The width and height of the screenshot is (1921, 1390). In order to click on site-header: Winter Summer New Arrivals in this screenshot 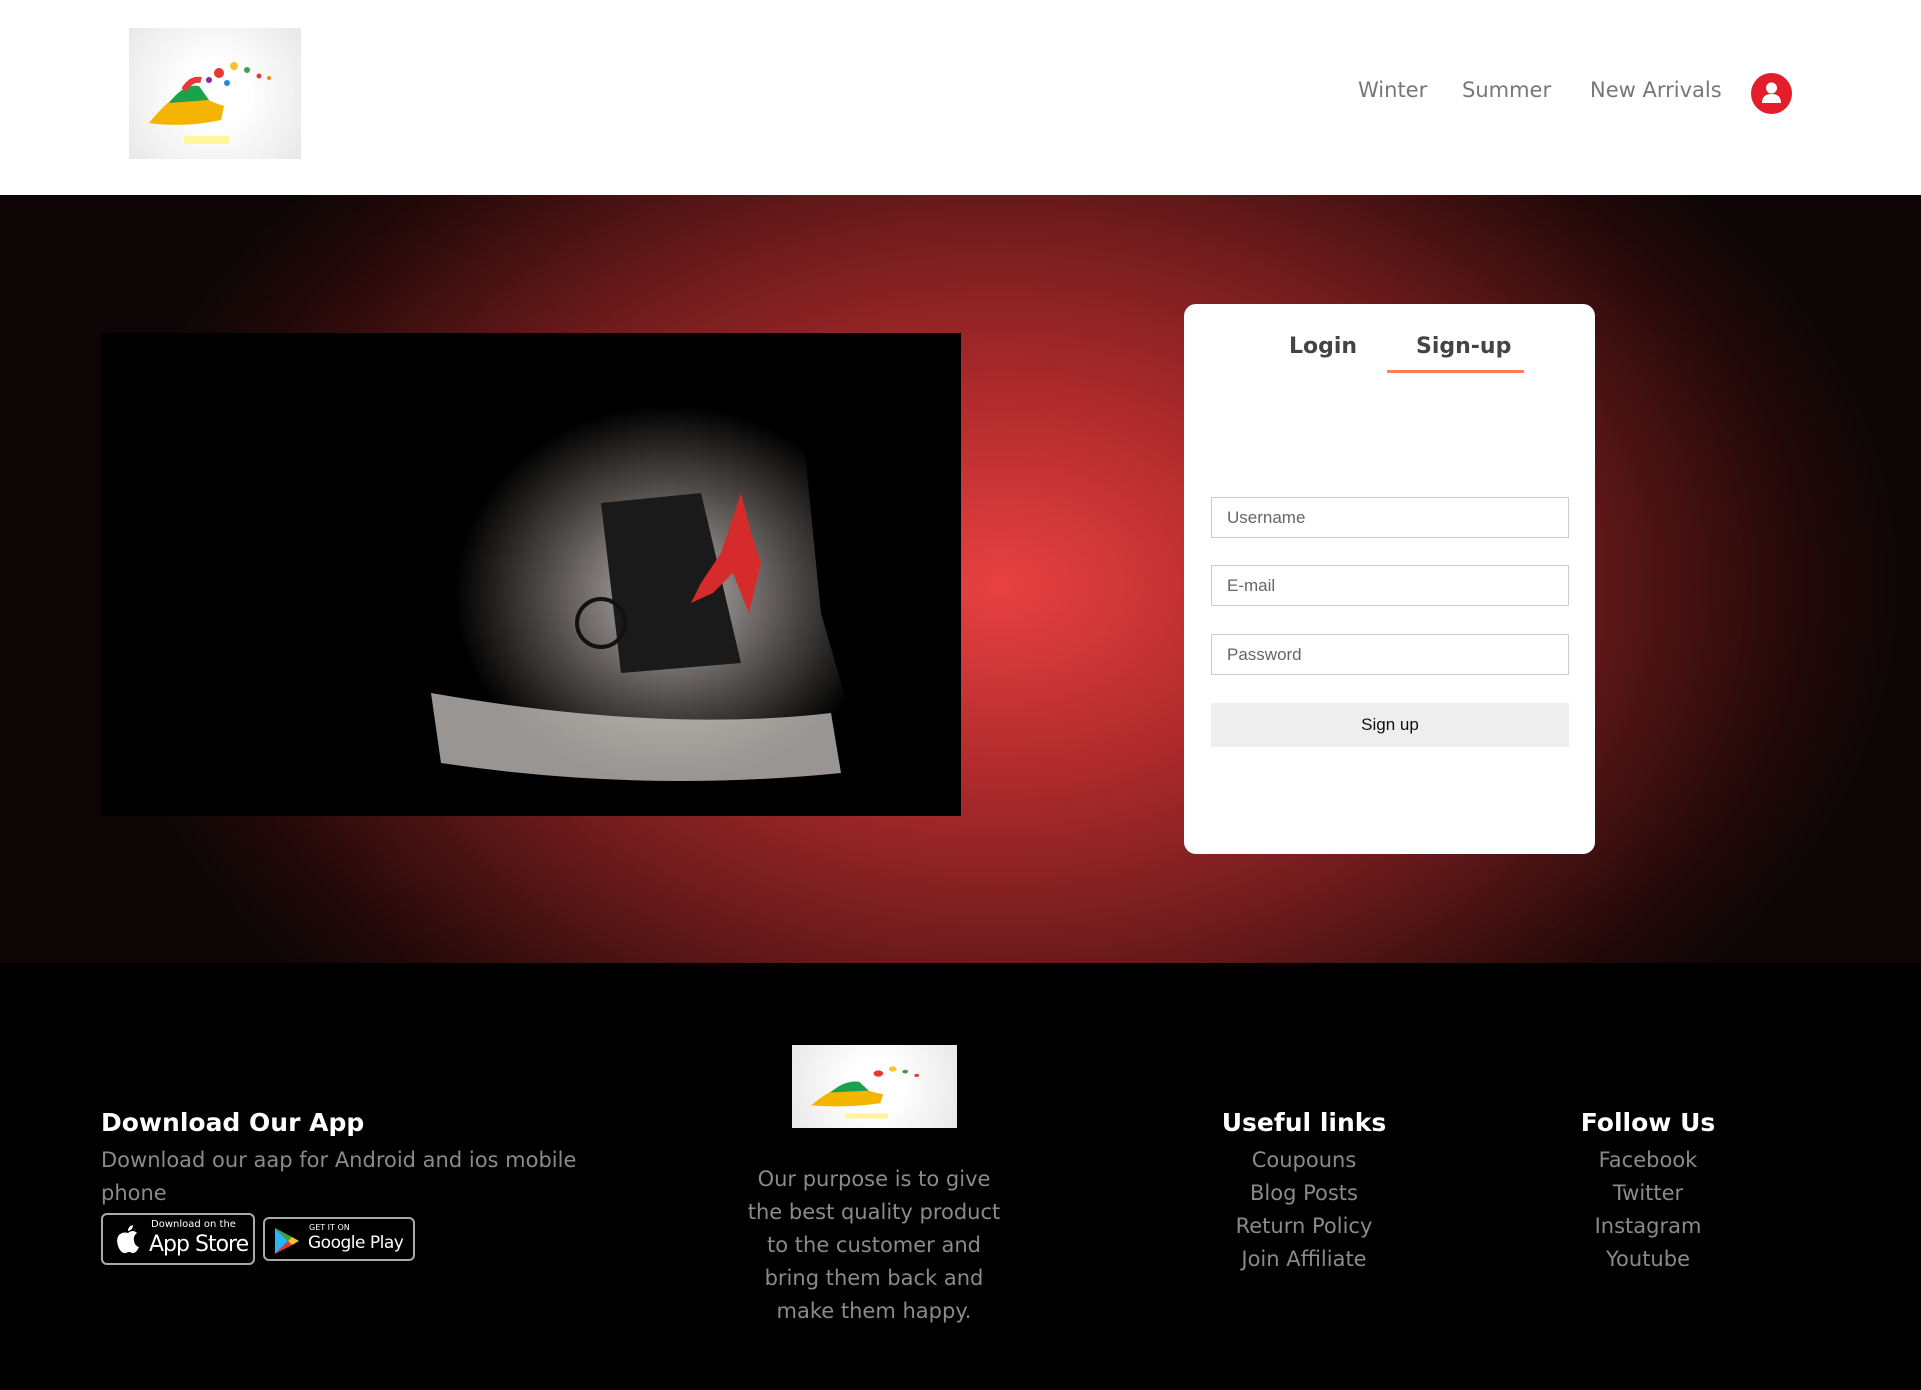, I will do `click(960, 97)`.